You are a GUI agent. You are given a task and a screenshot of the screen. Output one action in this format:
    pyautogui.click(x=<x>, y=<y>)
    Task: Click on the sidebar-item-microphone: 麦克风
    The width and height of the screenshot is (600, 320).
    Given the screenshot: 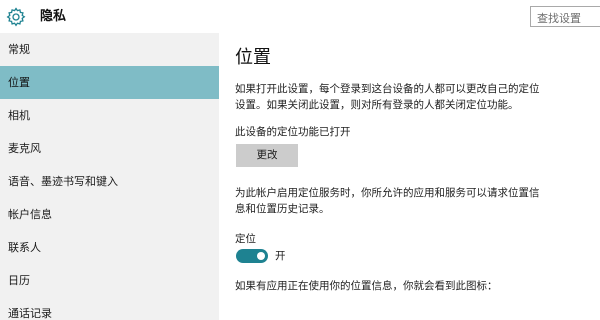 What is the action you would take?
    pyautogui.click(x=109, y=148)
    